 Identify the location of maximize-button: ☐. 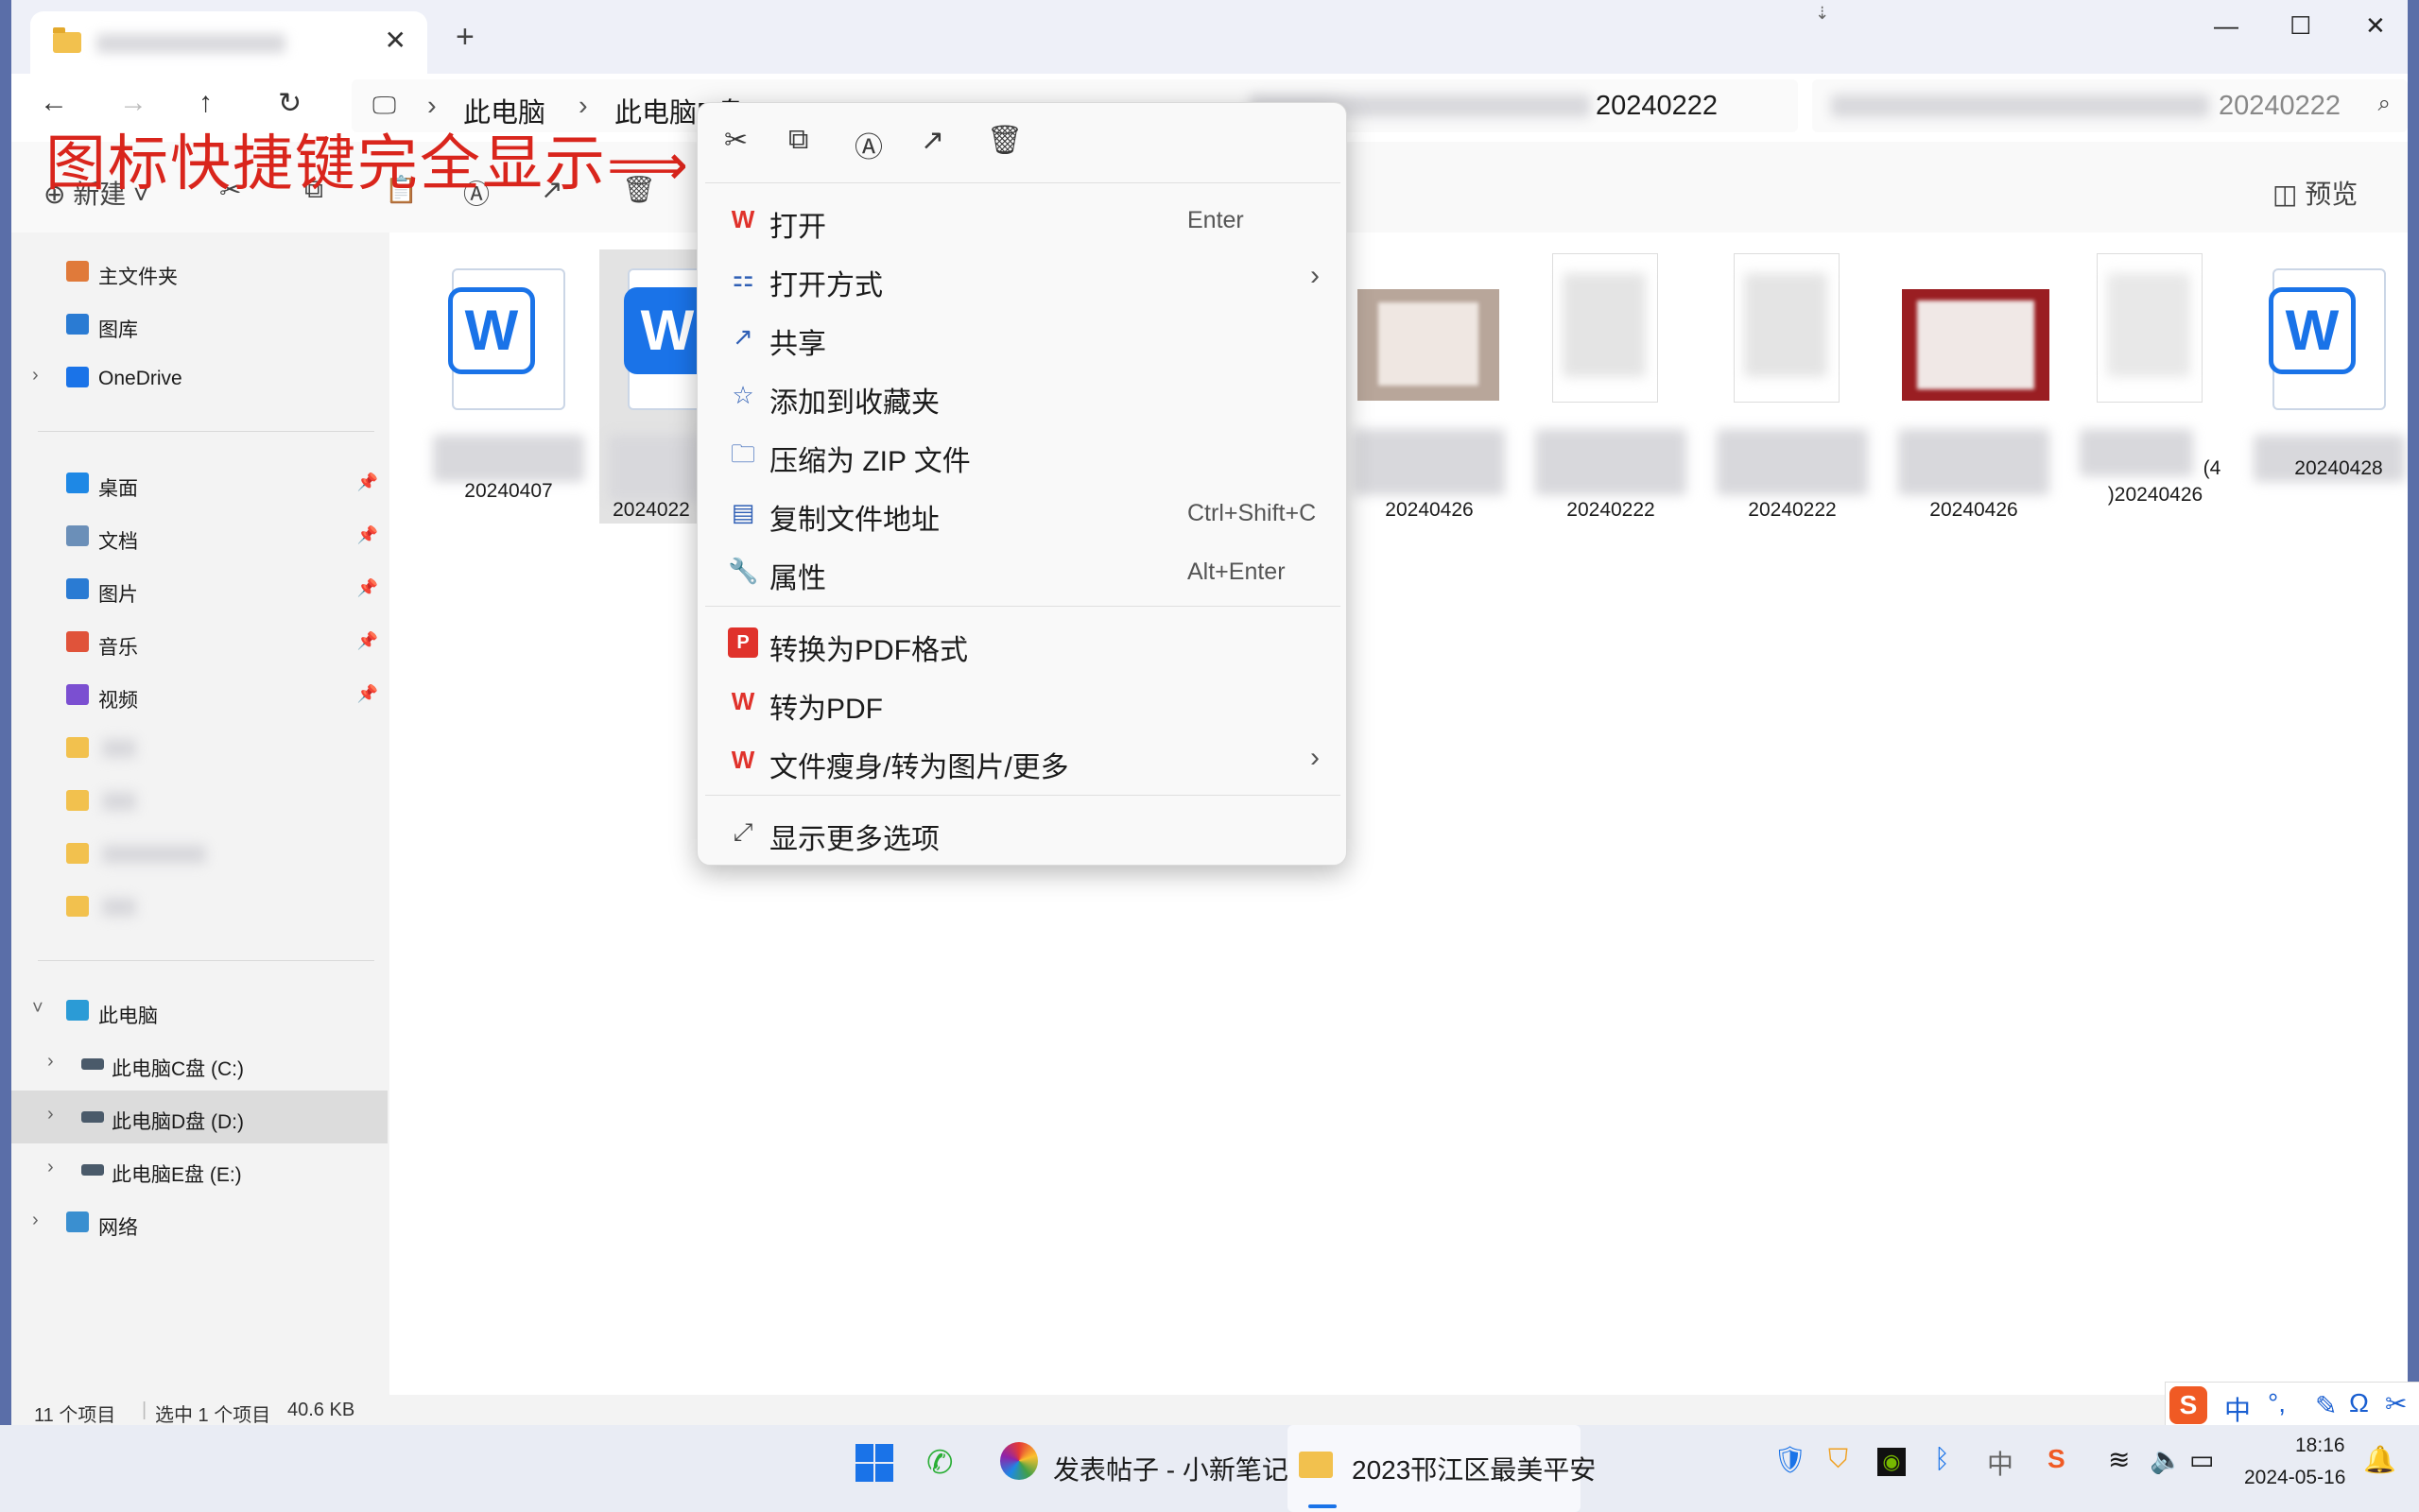
(2300, 26).